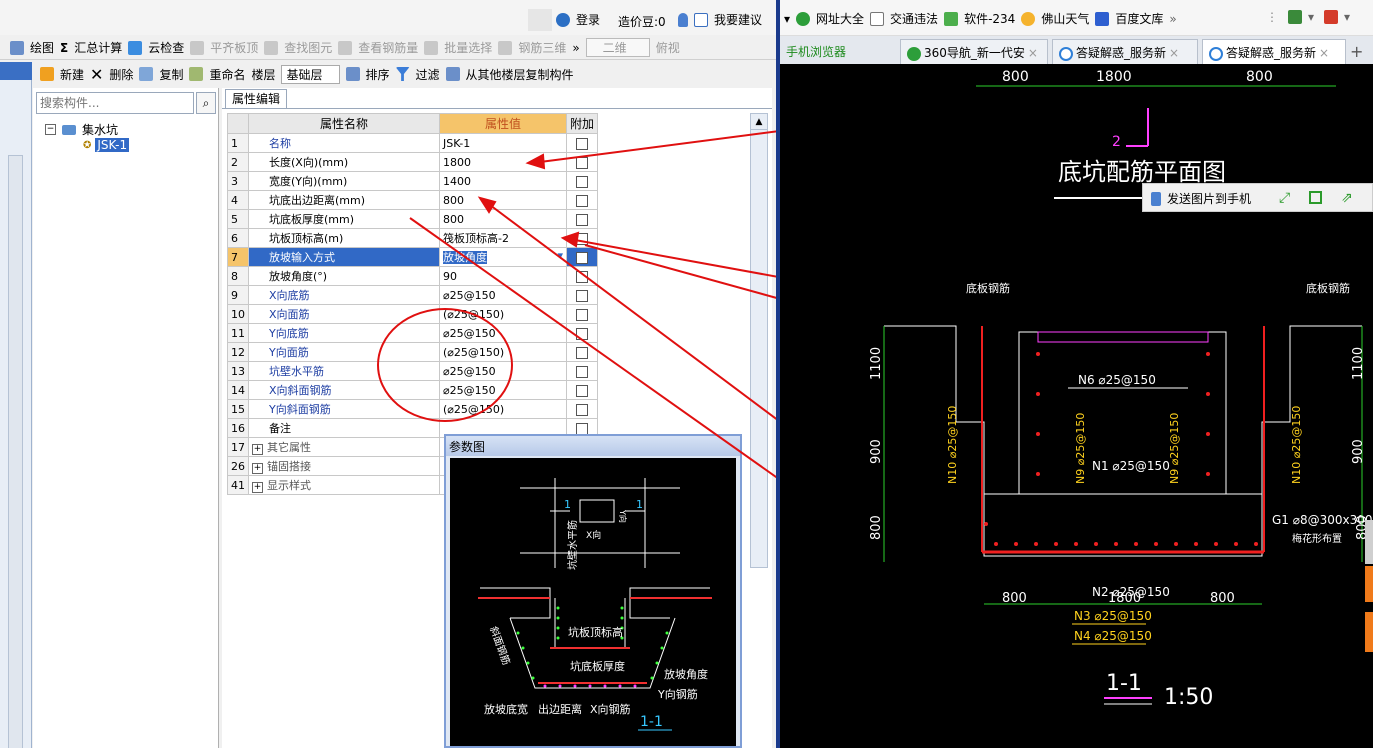 This screenshot has width=1373, height=748. Describe the element at coordinates (668, 47) in the screenshot. I see `top-view-button: 俯视` at that location.